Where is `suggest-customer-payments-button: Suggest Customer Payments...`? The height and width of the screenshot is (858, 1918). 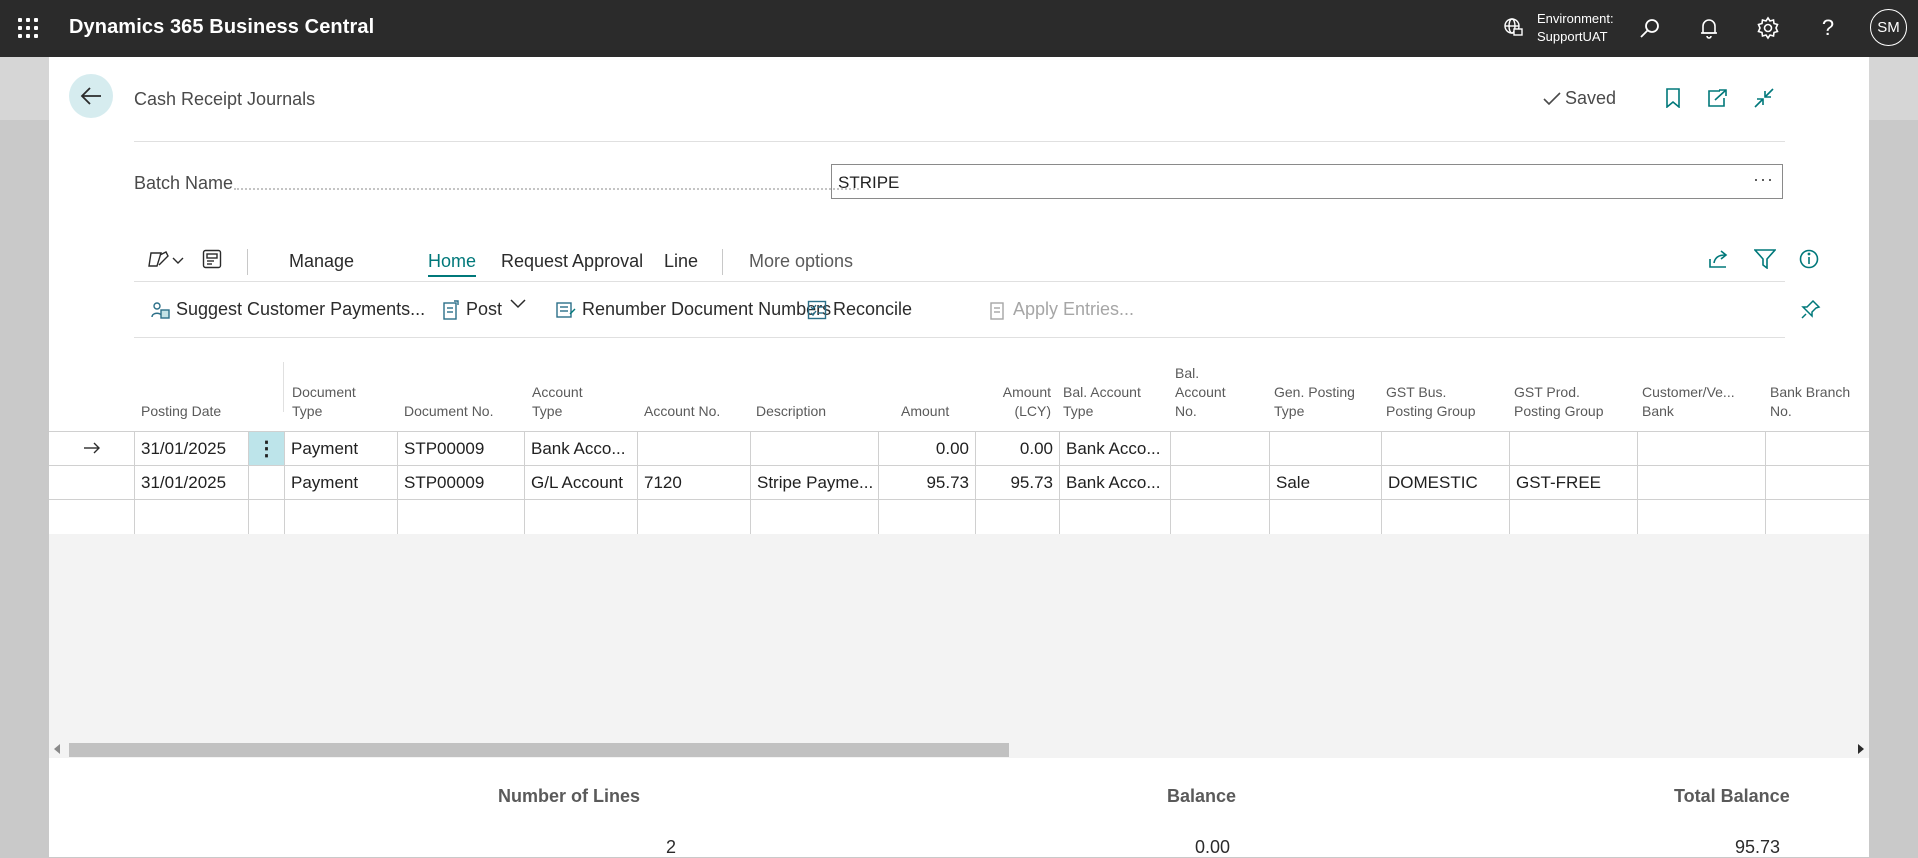
suggest-customer-payments-button: Suggest Customer Payments... is located at coordinates (287, 309).